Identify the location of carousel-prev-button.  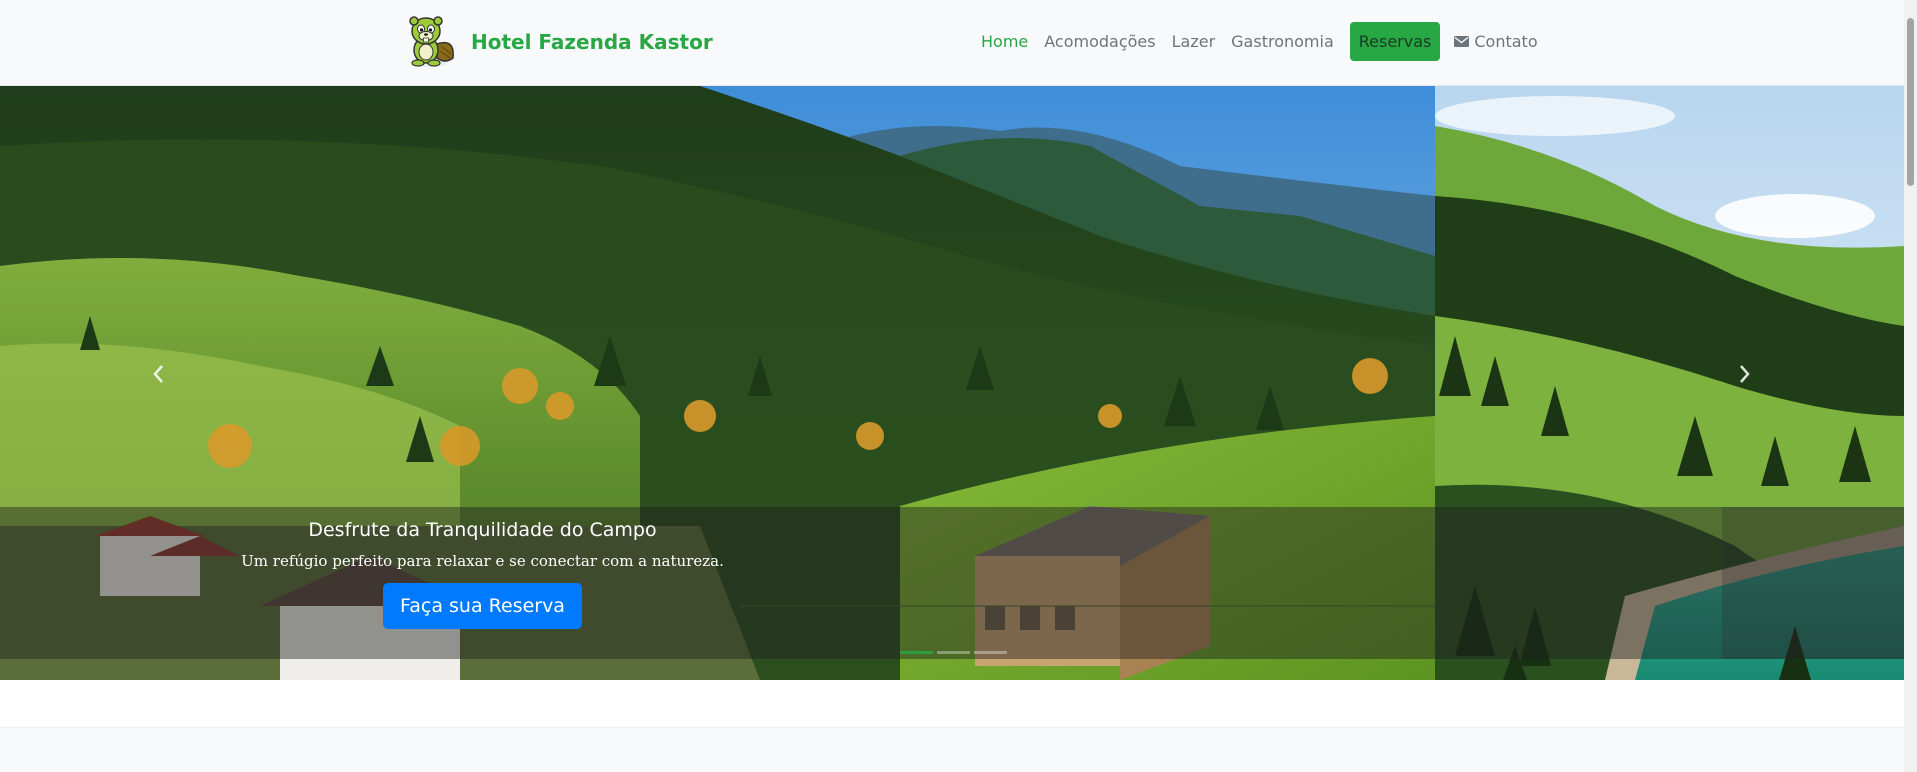
(158, 376).